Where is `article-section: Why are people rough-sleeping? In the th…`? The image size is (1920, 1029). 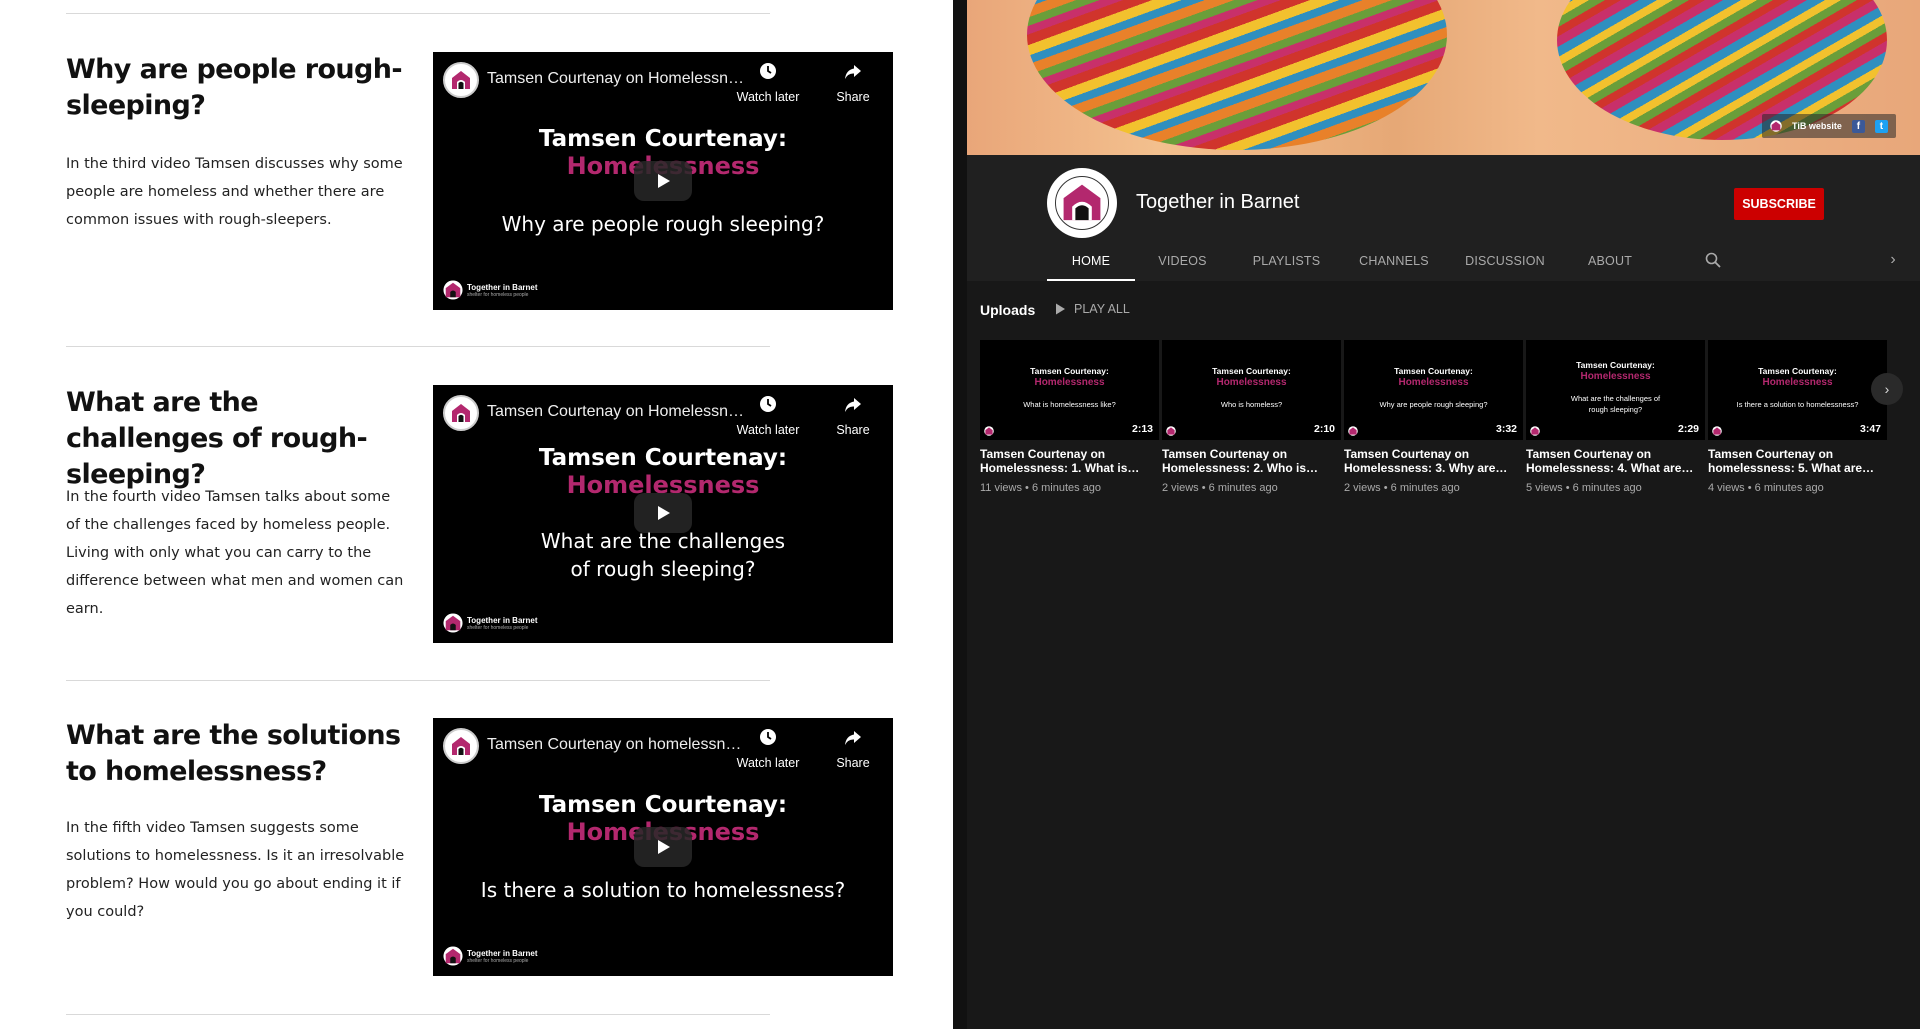 article-section: Why are people rough-sleeping? In the th… is located at coordinates (506, 182).